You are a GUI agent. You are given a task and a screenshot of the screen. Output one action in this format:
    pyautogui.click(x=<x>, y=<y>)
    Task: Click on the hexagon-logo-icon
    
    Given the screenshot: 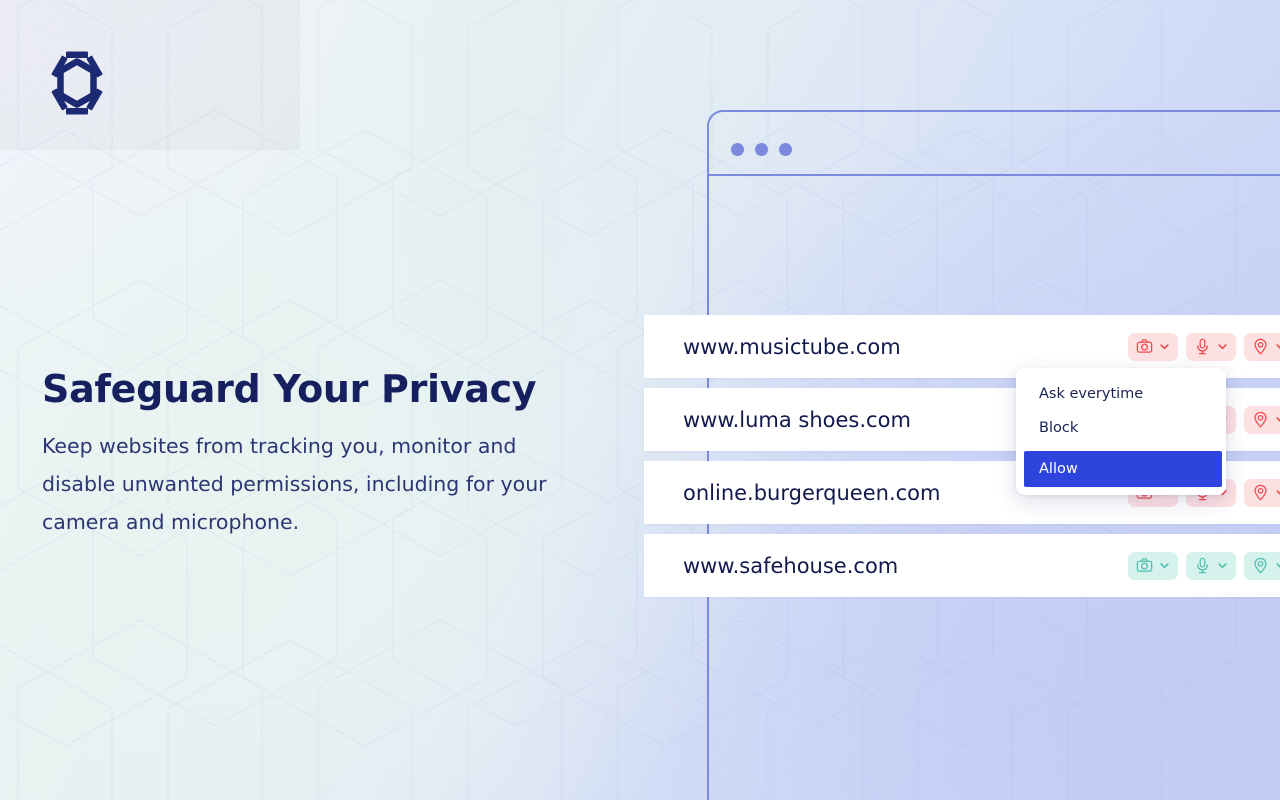 What is the action you would take?
    pyautogui.click(x=77, y=83)
    